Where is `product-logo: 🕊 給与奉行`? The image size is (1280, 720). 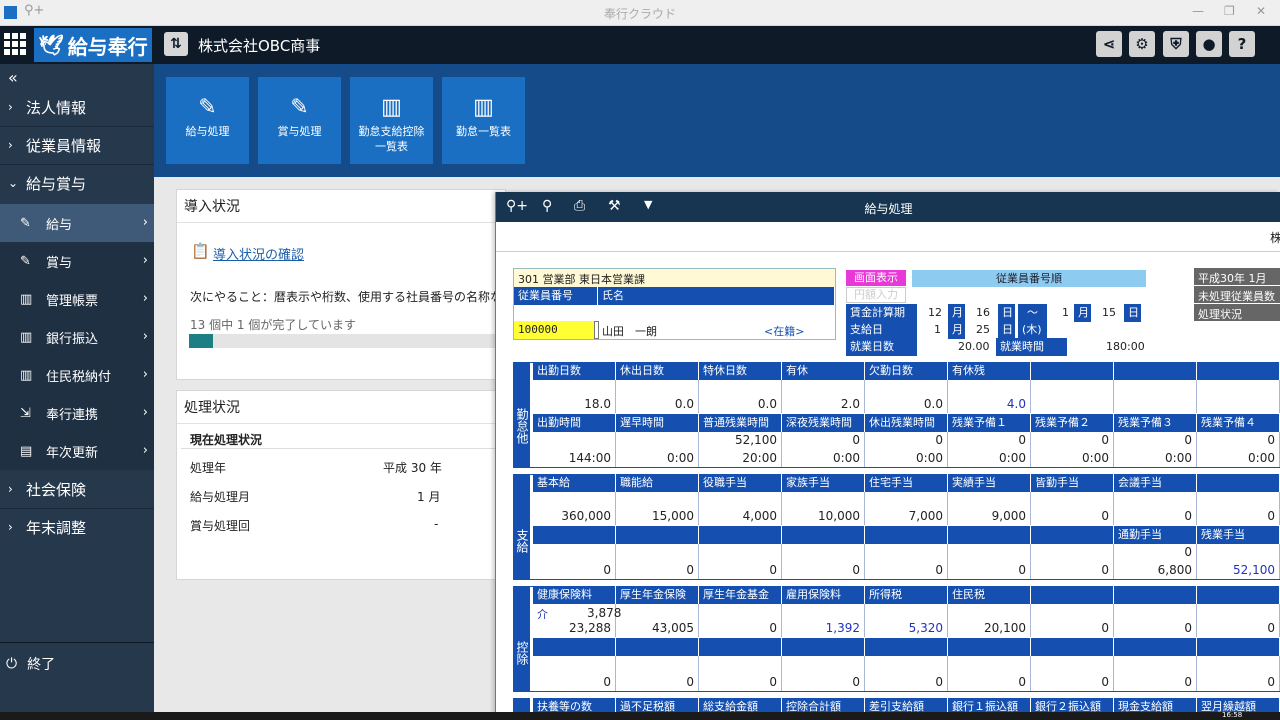
product-logo: 🕊 給与奉行 is located at coordinates (93, 45).